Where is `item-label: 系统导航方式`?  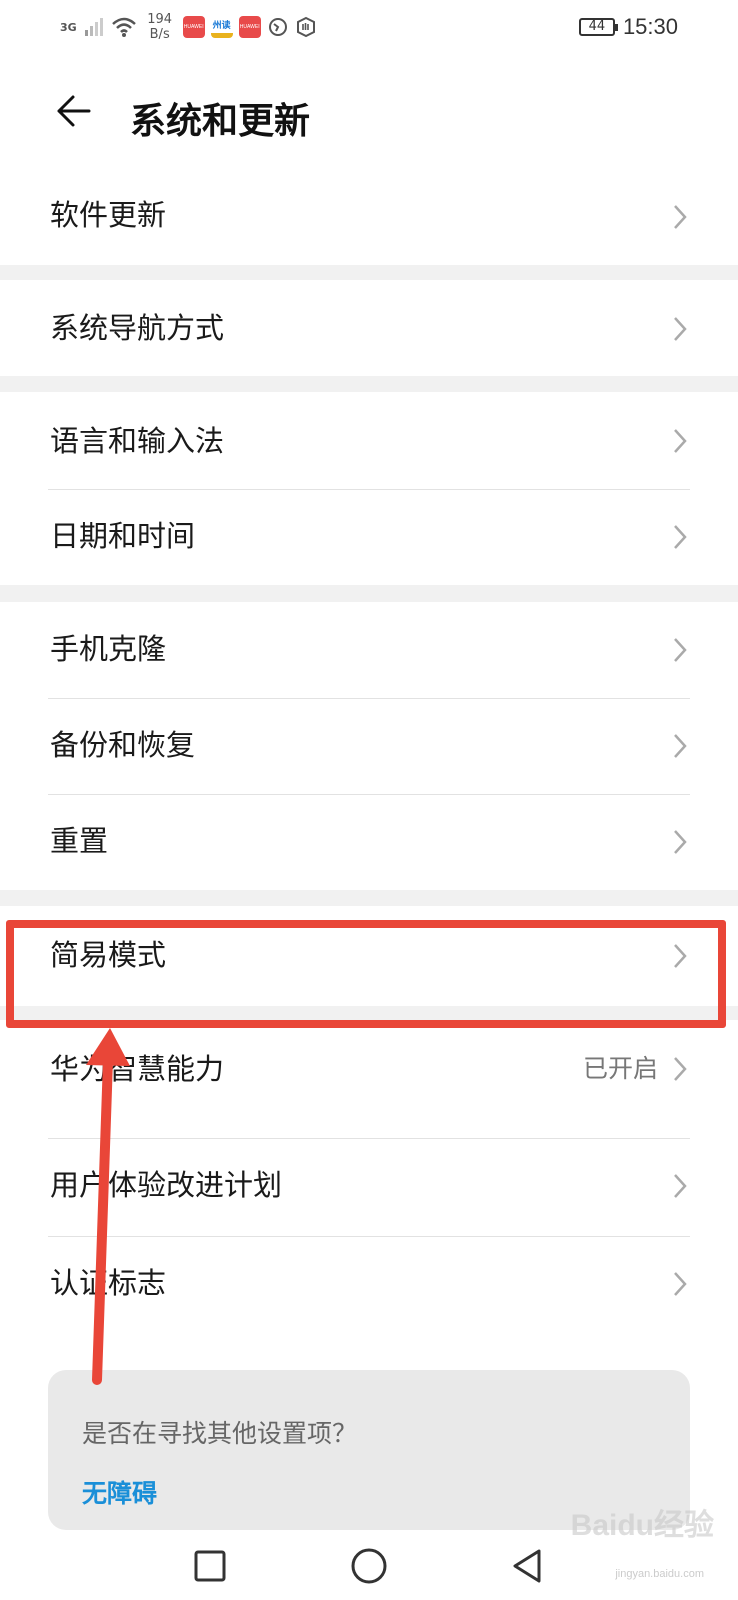
item-label: 系统导航方式 is located at coordinates (137, 328).